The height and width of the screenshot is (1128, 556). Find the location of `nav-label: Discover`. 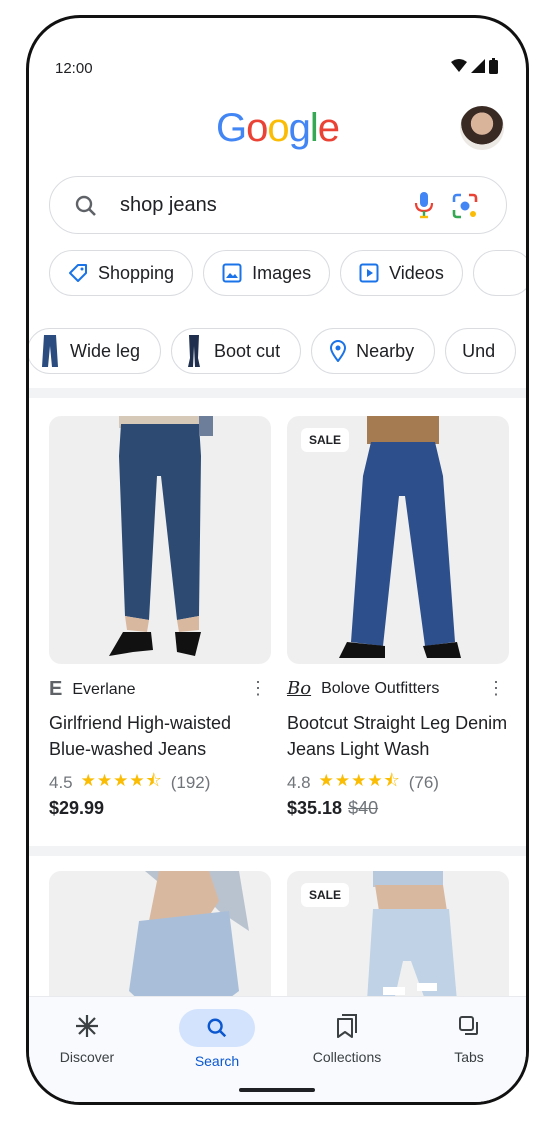

nav-label: Discover is located at coordinates (87, 1057).